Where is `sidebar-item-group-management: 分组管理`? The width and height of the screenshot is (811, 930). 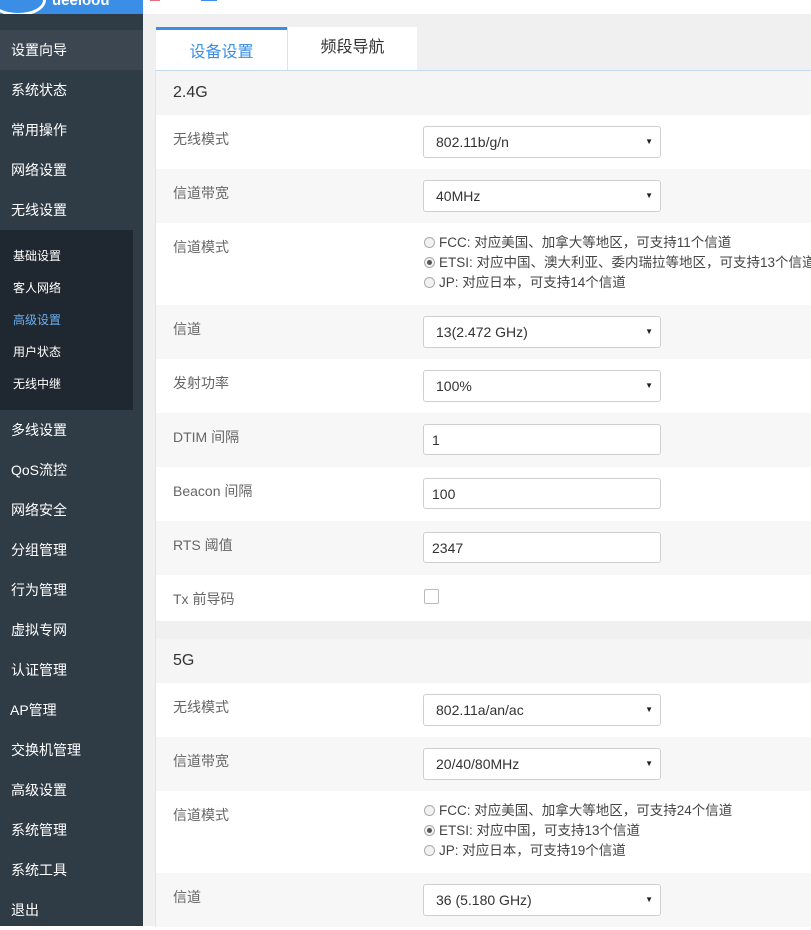 sidebar-item-group-management: 分组管理 is located at coordinates (71, 550).